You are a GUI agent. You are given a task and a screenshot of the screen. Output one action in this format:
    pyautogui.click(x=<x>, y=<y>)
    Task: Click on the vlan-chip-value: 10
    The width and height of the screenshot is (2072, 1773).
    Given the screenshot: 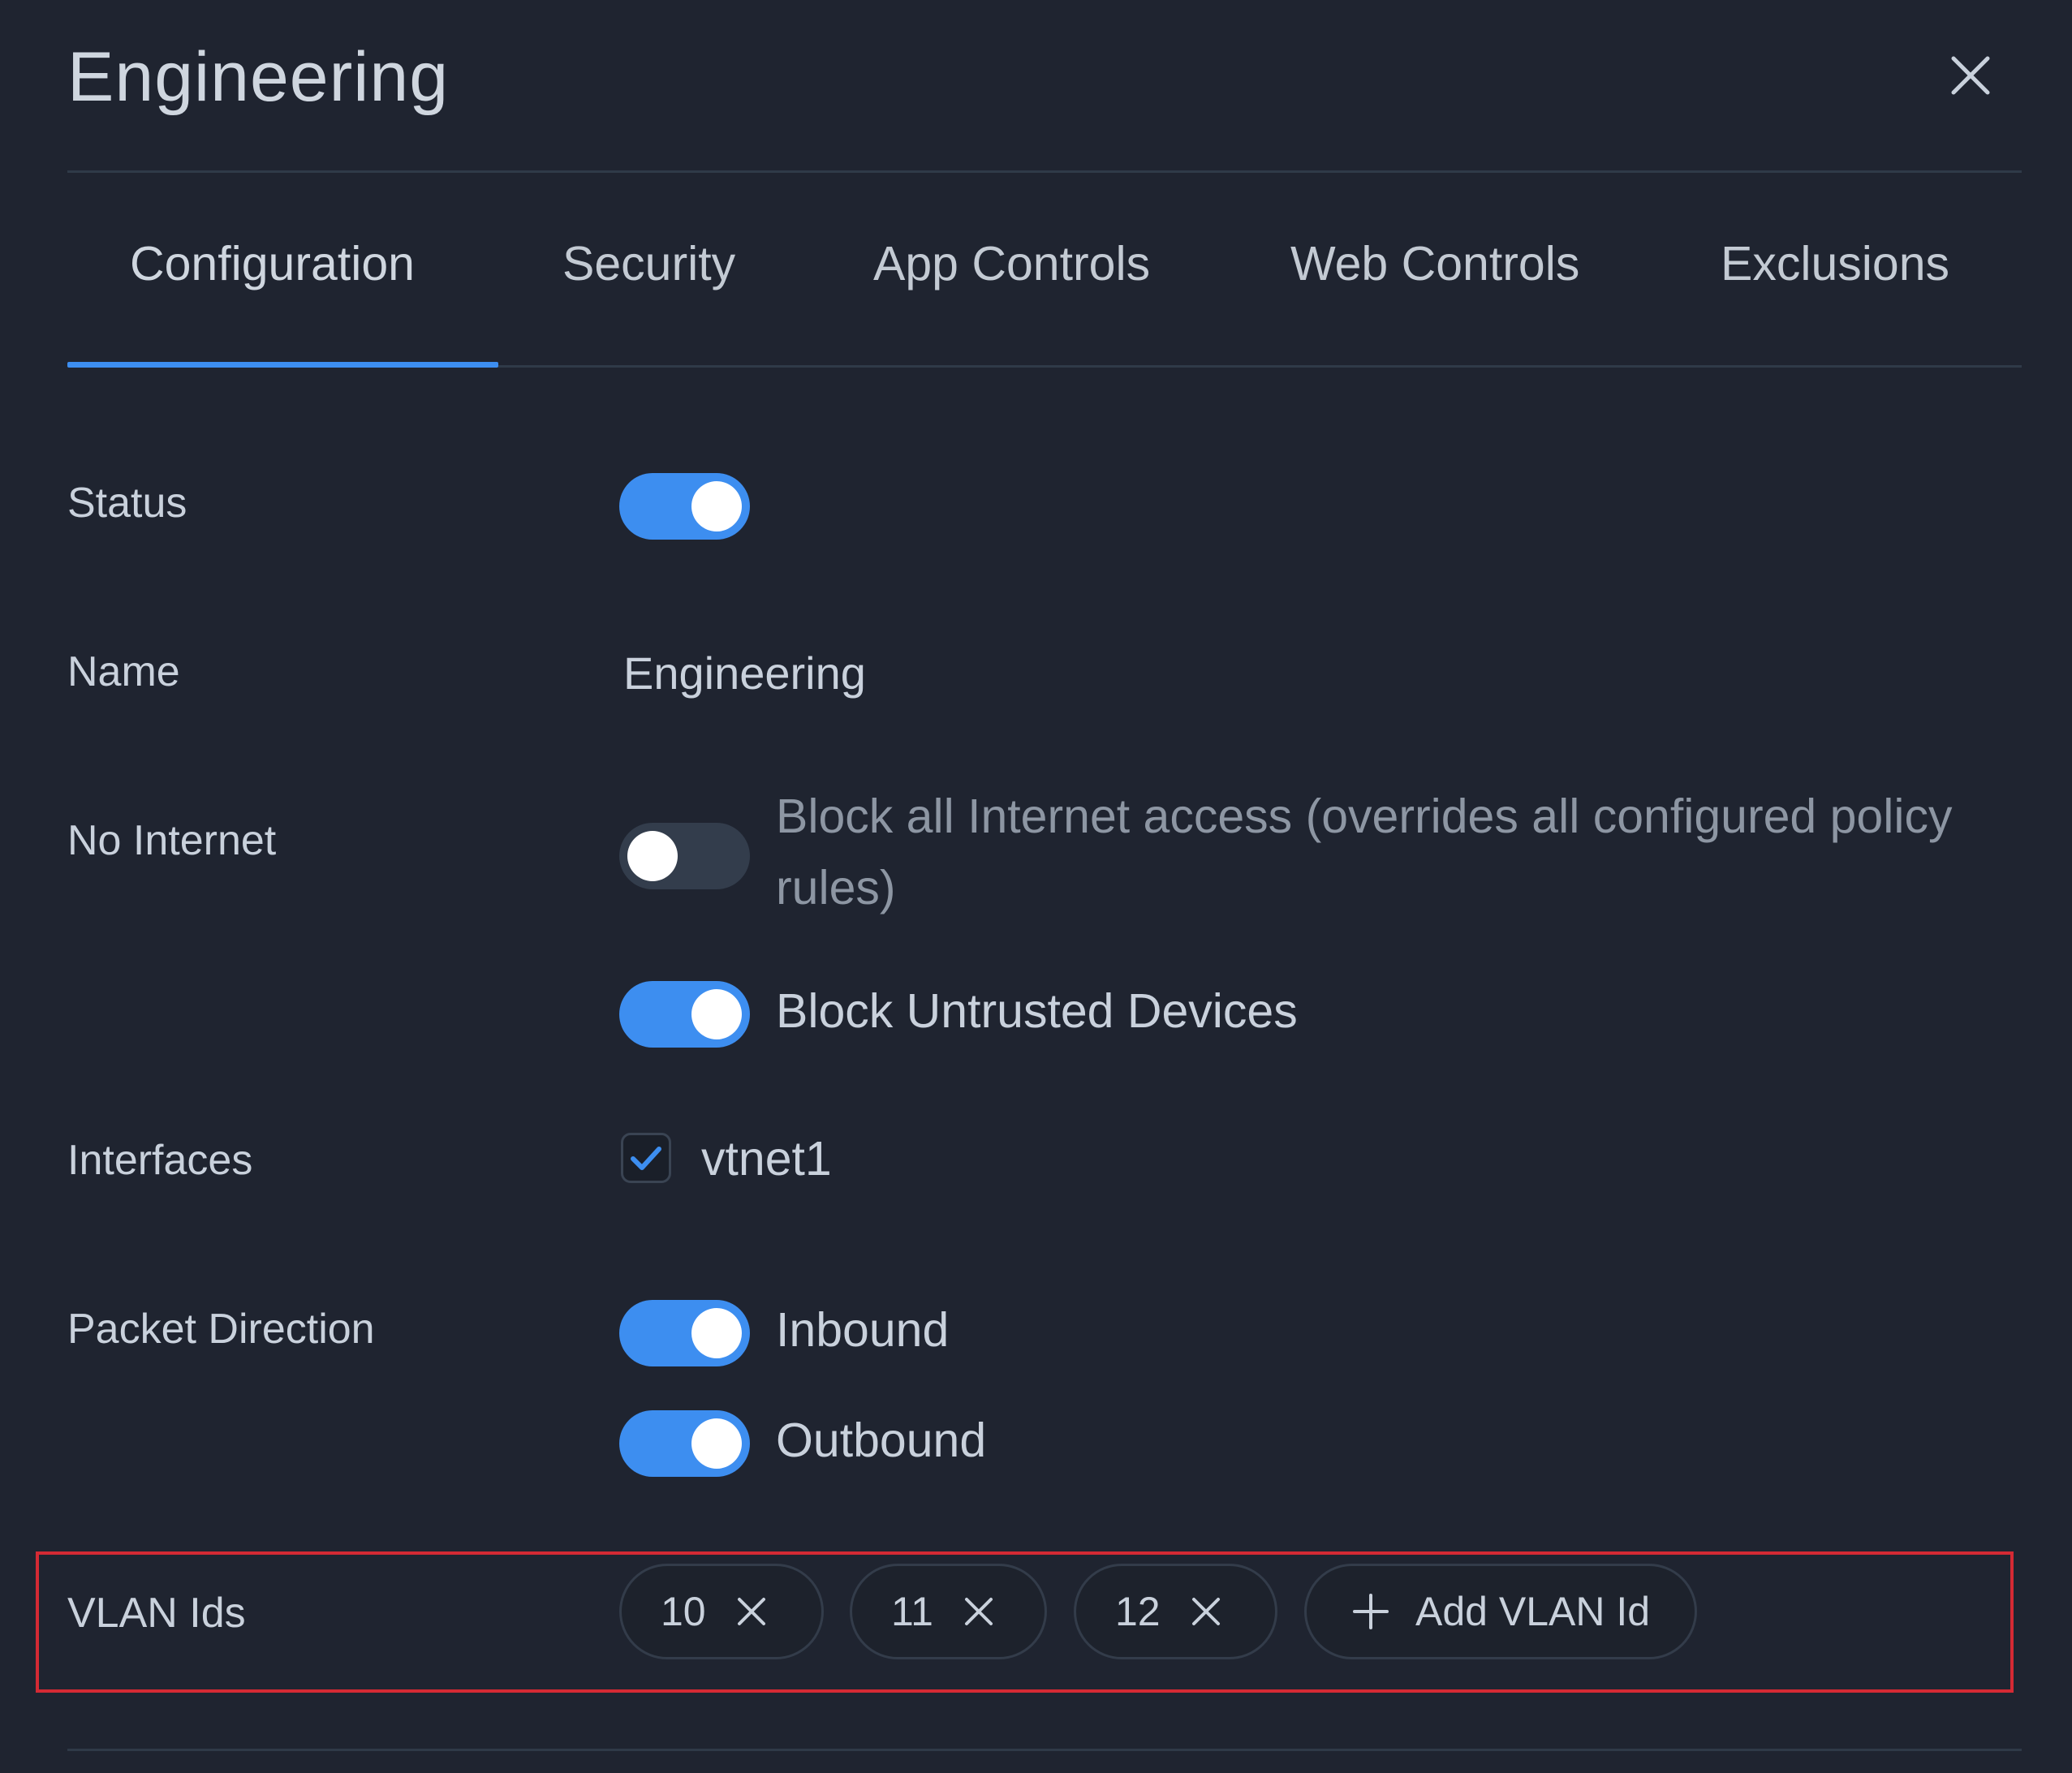 What is the action you would take?
    pyautogui.click(x=684, y=1611)
    